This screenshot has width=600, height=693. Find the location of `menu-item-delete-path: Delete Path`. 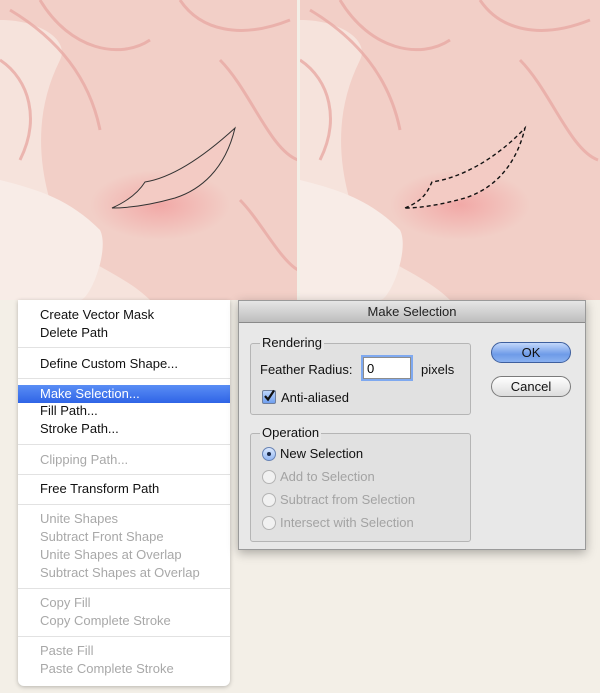

menu-item-delete-path: Delete Path is located at coordinates (124, 333).